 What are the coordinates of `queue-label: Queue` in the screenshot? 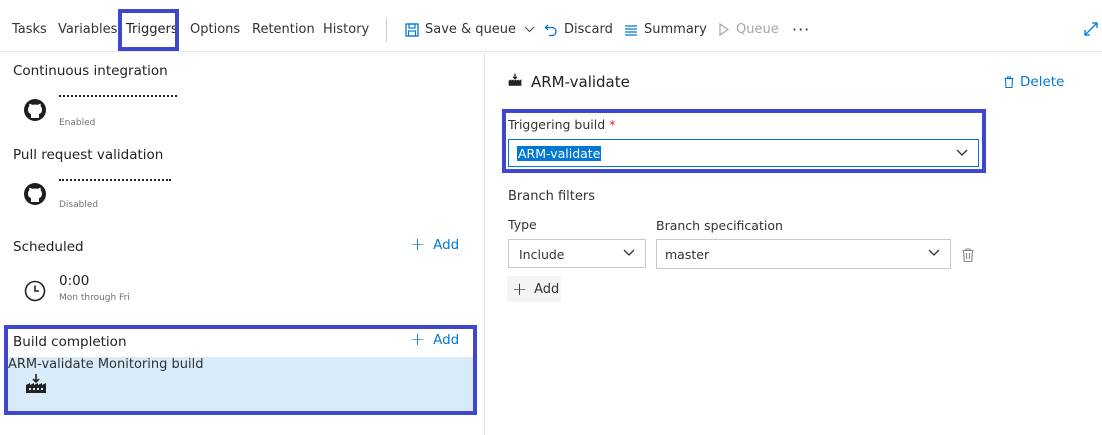 It's located at (757, 29).